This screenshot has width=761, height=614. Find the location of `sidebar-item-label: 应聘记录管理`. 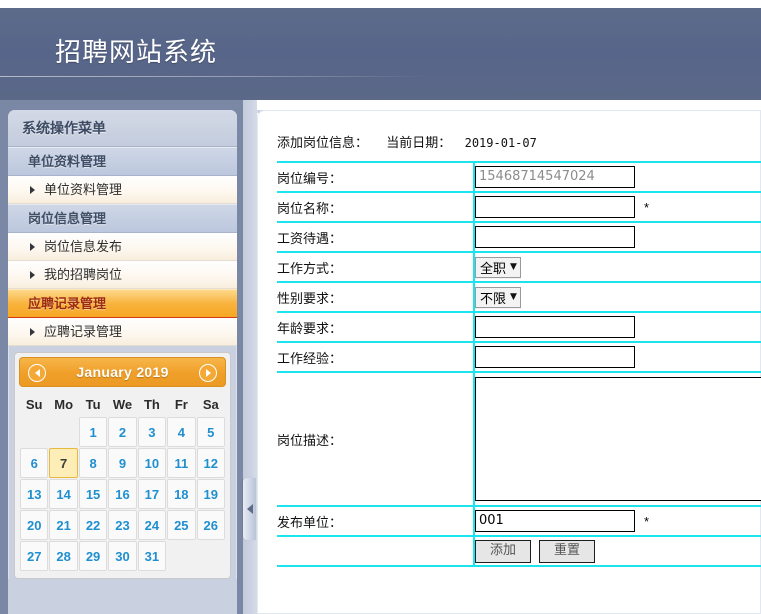

sidebar-item-label: 应聘记录管理 is located at coordinates (83, 331).